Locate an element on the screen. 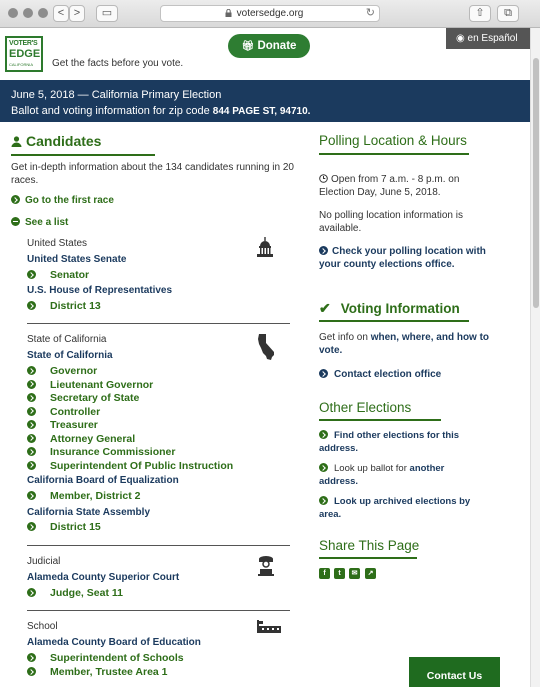 The height and width of the screenshot is (695, 540). voting-rule is located at coordinates (394, 321).